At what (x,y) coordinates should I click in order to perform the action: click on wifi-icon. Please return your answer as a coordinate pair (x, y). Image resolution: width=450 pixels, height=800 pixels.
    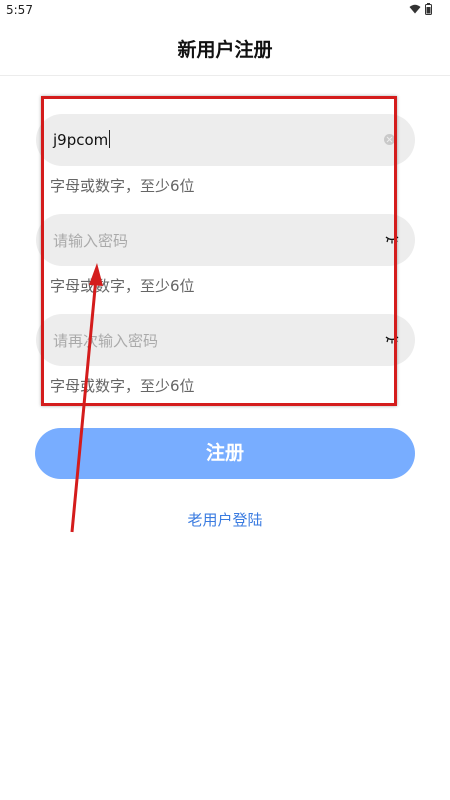
    Looking at the image, I should click on (415, 9).